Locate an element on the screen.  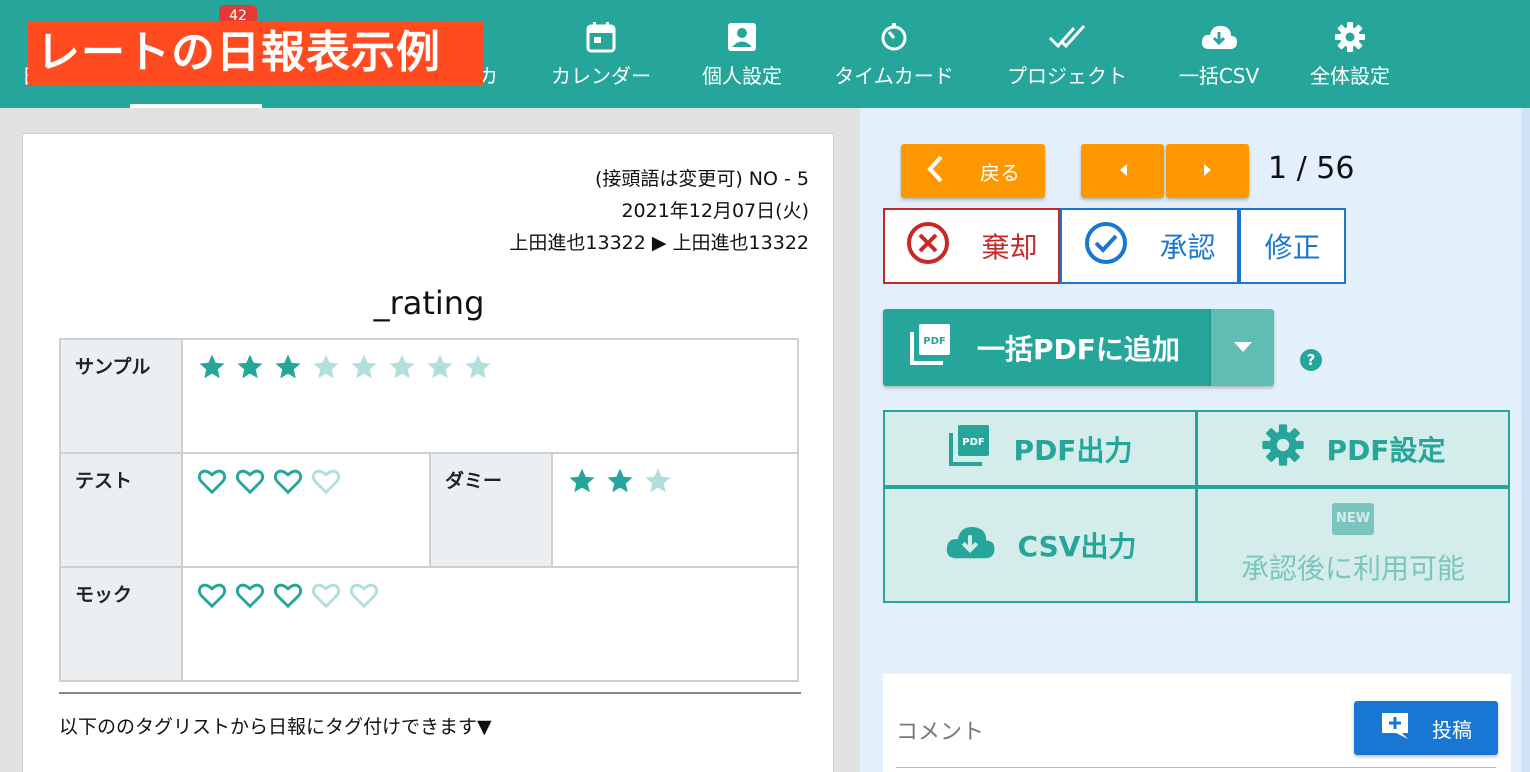
scrollbar is located at coordinates (1525, 440).